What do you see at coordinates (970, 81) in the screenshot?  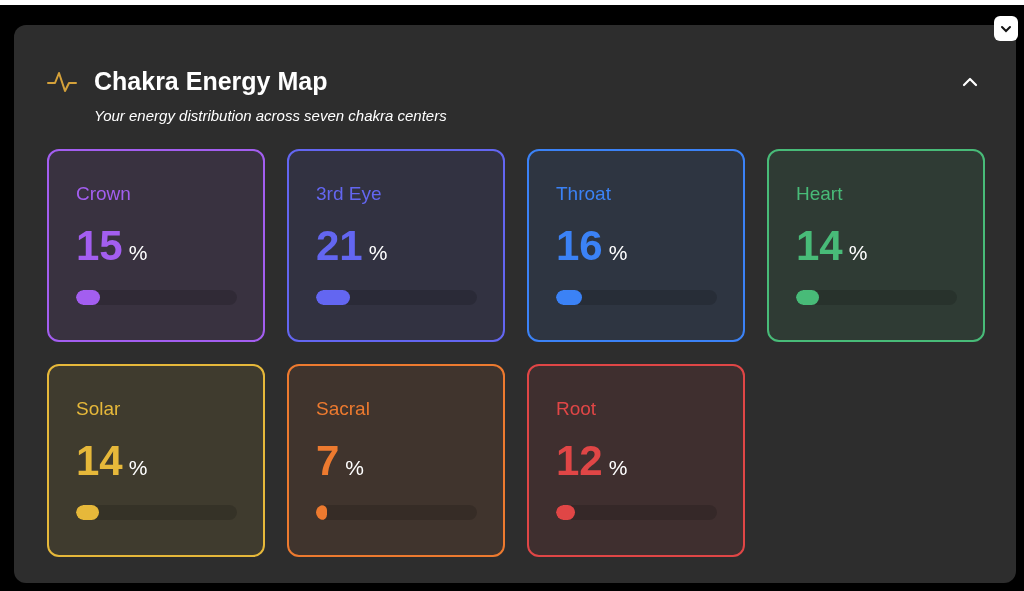 I see `chevron-up-icon` at bounding box center [970, 81].